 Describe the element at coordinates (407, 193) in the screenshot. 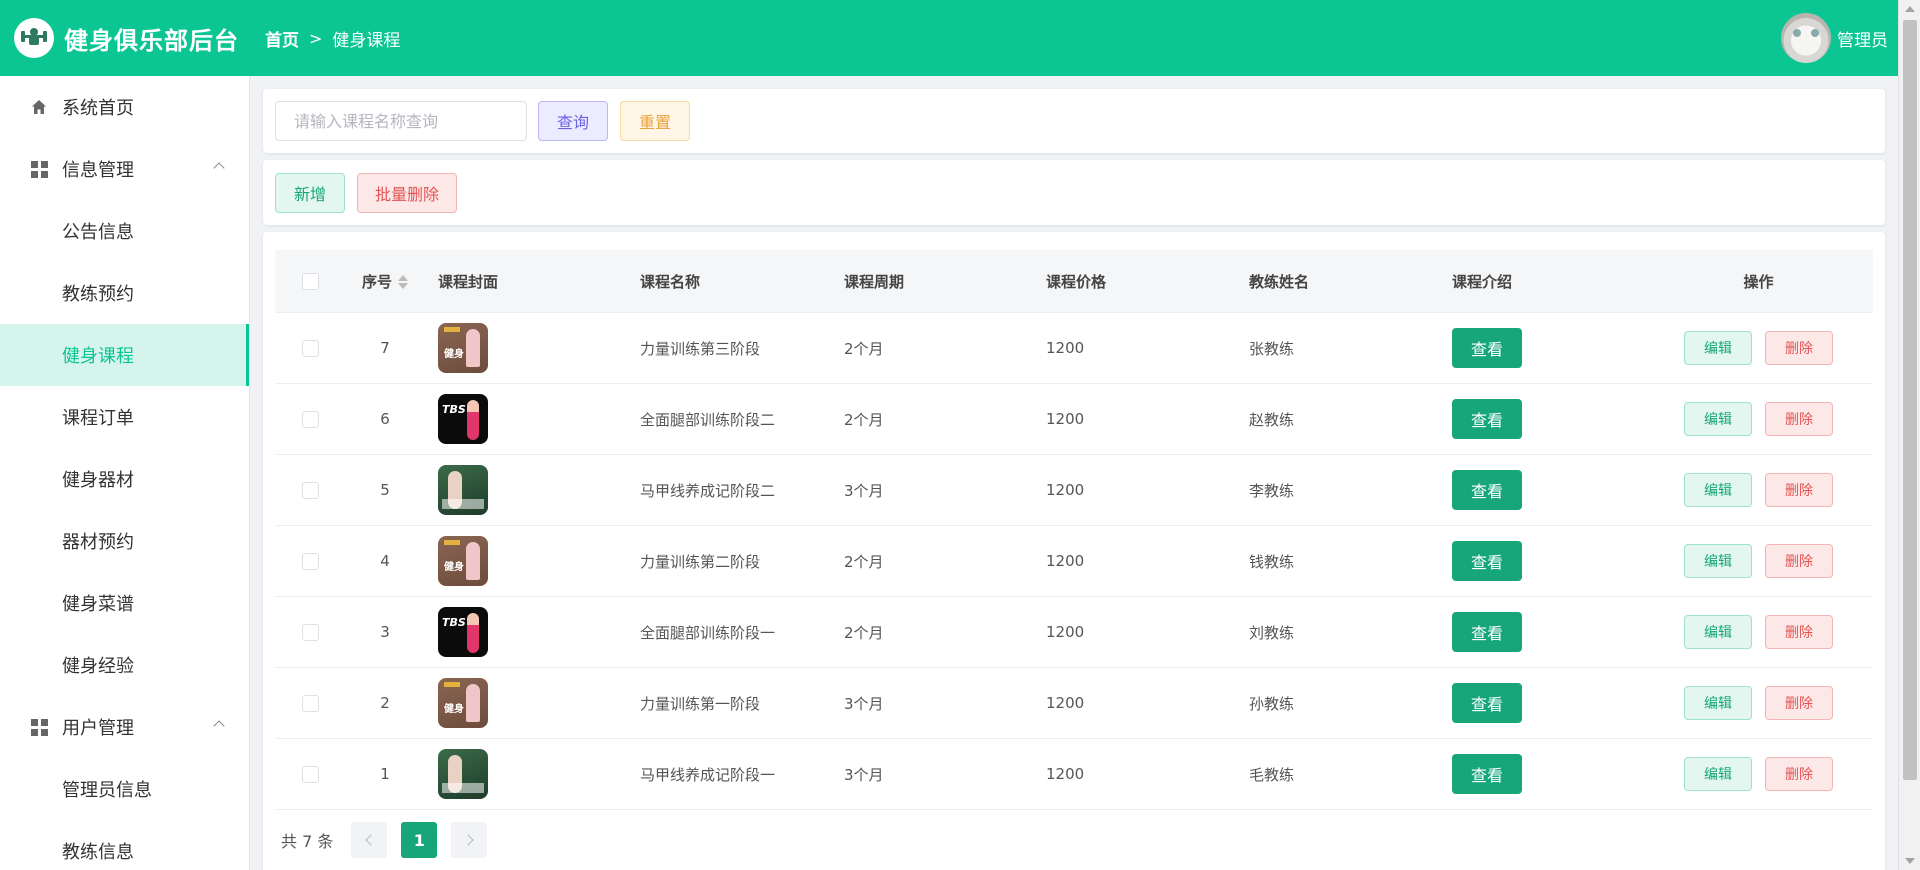

I see `batch-delete-button: 批量删除` at that location.